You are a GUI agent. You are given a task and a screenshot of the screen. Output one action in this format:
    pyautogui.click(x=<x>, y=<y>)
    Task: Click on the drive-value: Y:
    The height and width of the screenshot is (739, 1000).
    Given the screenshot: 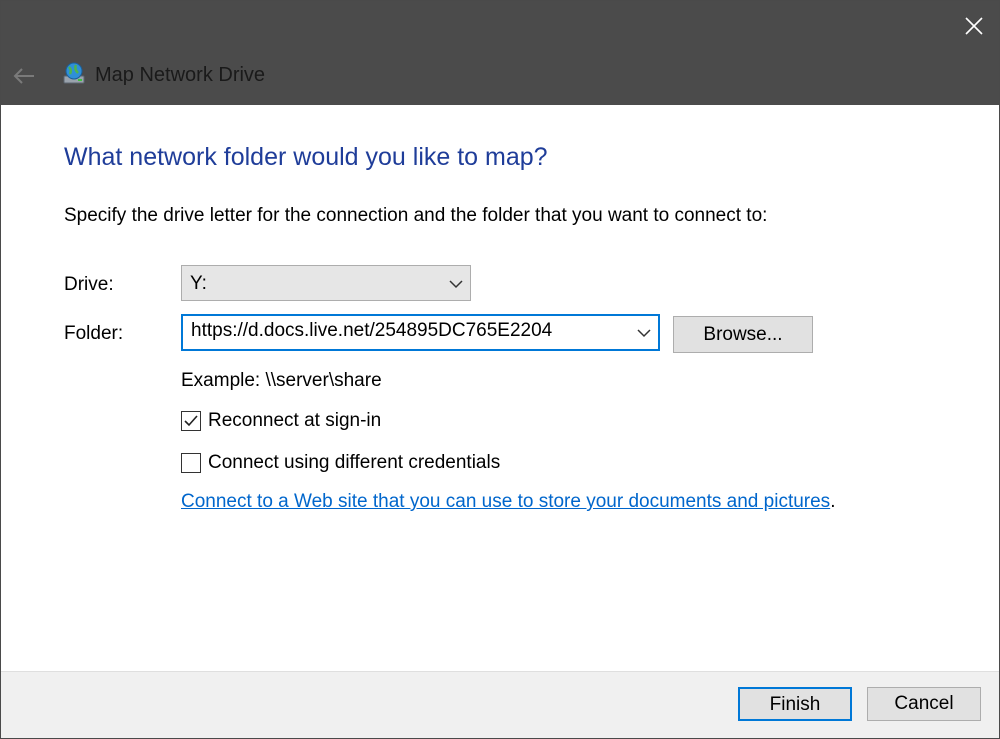 What is the action you would take?
    pyautogui.click(x=198, y=283)
    